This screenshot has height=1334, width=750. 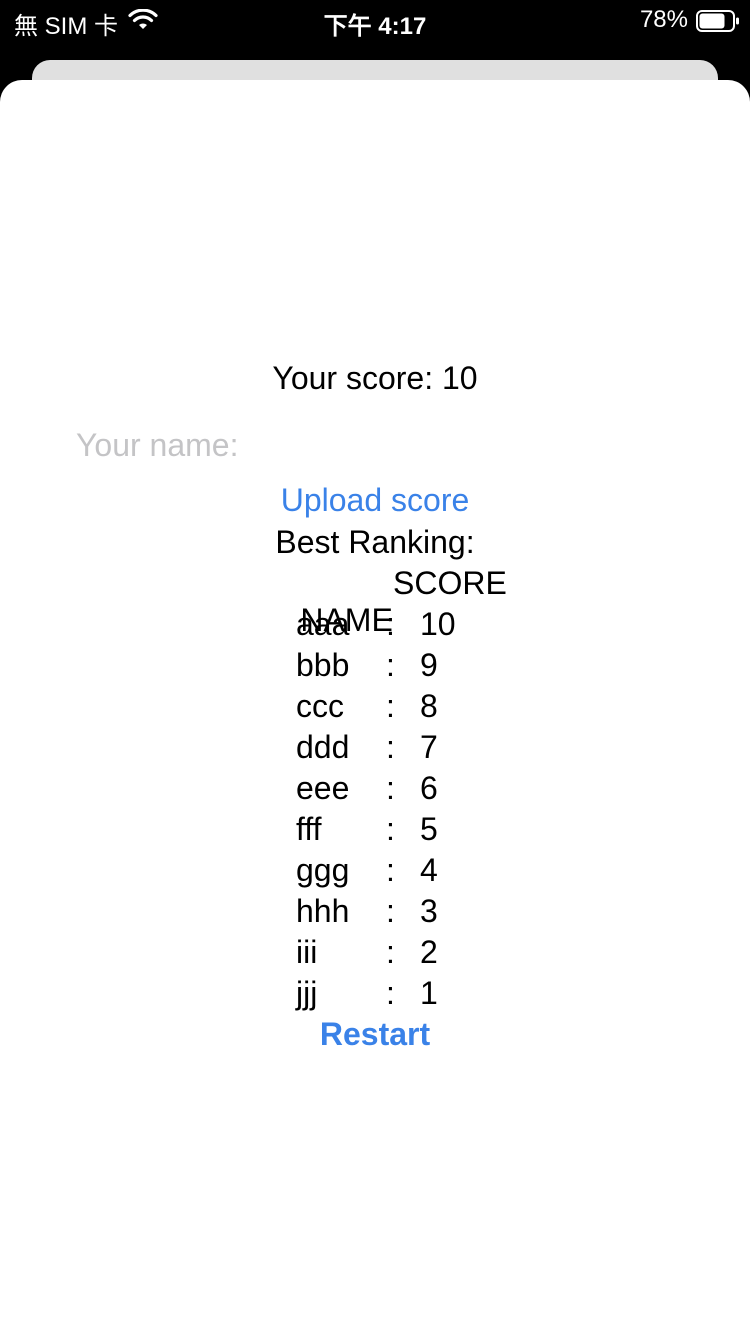 What do you see at coordinates (375, 500) in the screenshot?
I see `upload-score-button: Upload score` at bounding box center [375, 500].